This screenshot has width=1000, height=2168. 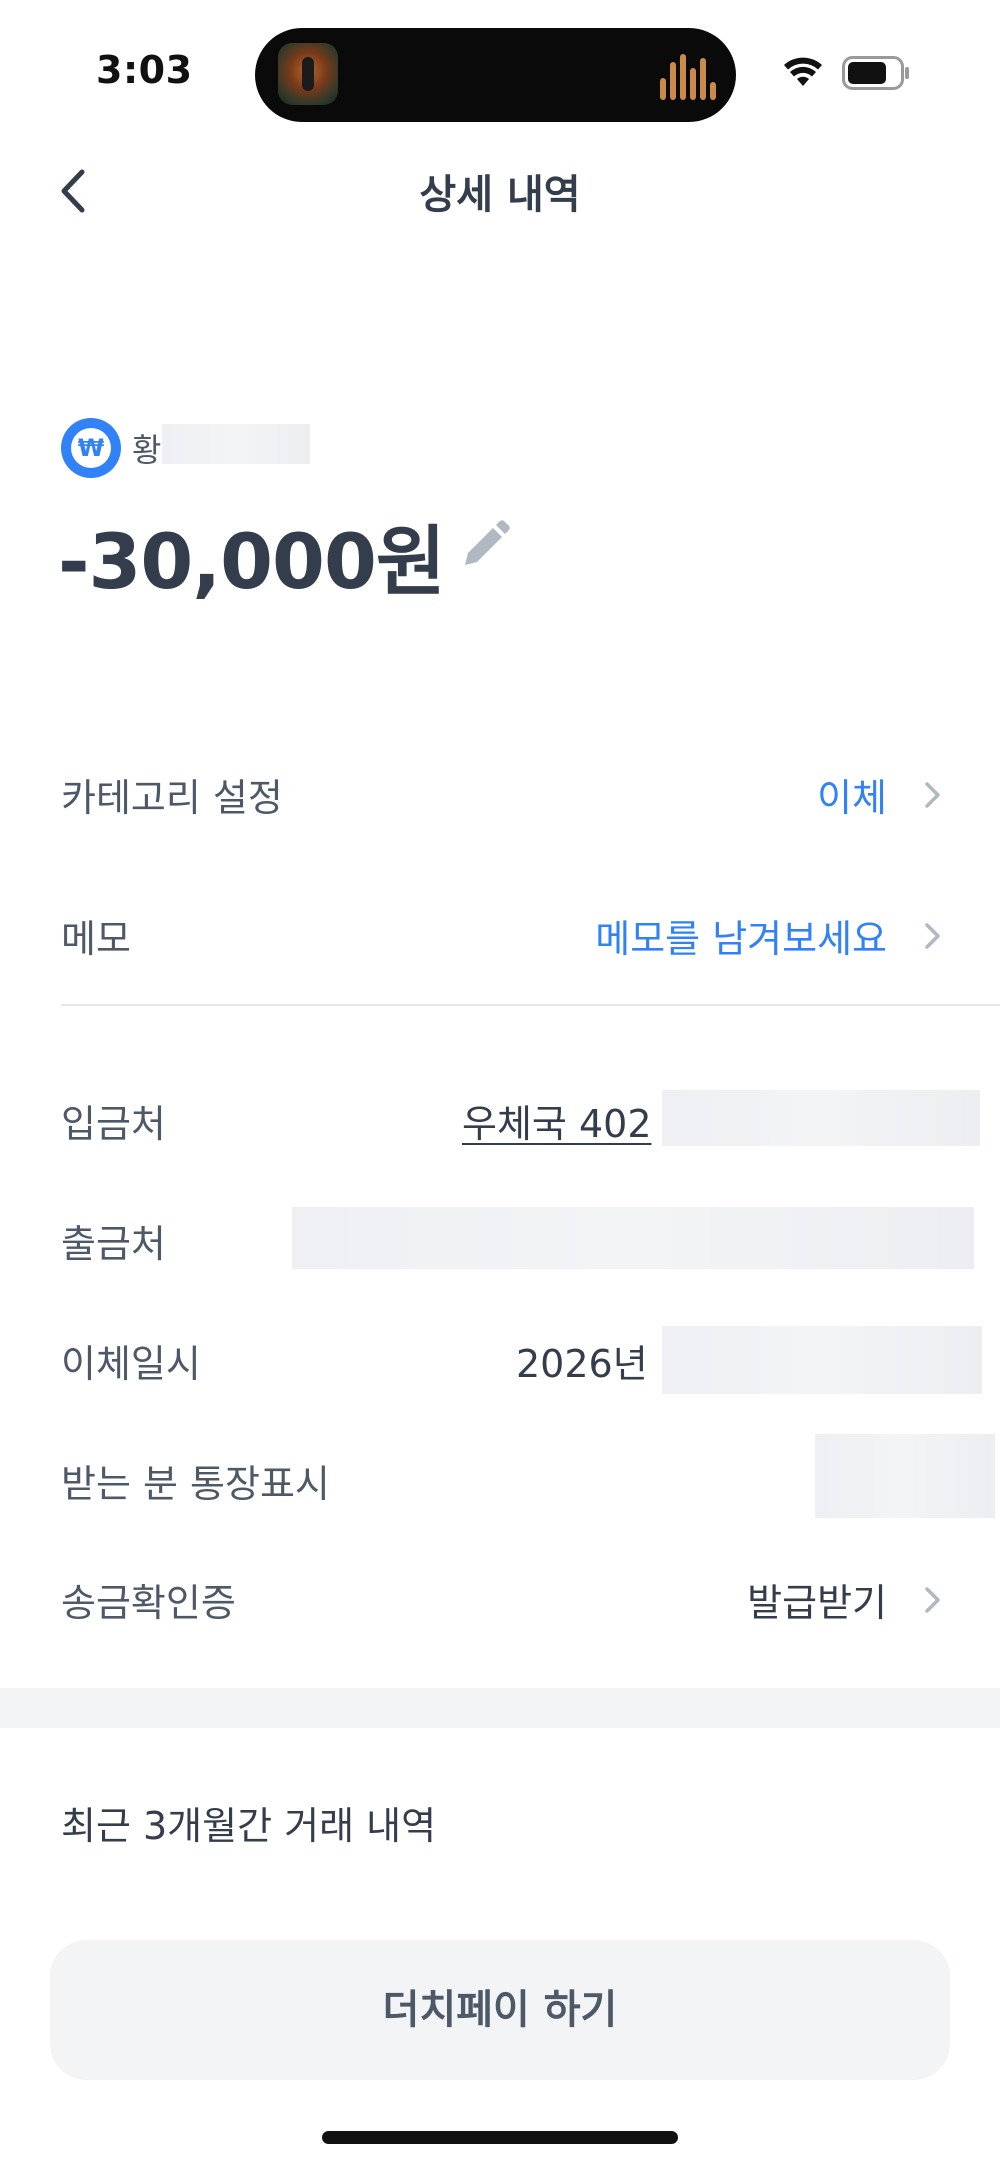 I want to click on wifi-icon, so click(x=803, y=71).